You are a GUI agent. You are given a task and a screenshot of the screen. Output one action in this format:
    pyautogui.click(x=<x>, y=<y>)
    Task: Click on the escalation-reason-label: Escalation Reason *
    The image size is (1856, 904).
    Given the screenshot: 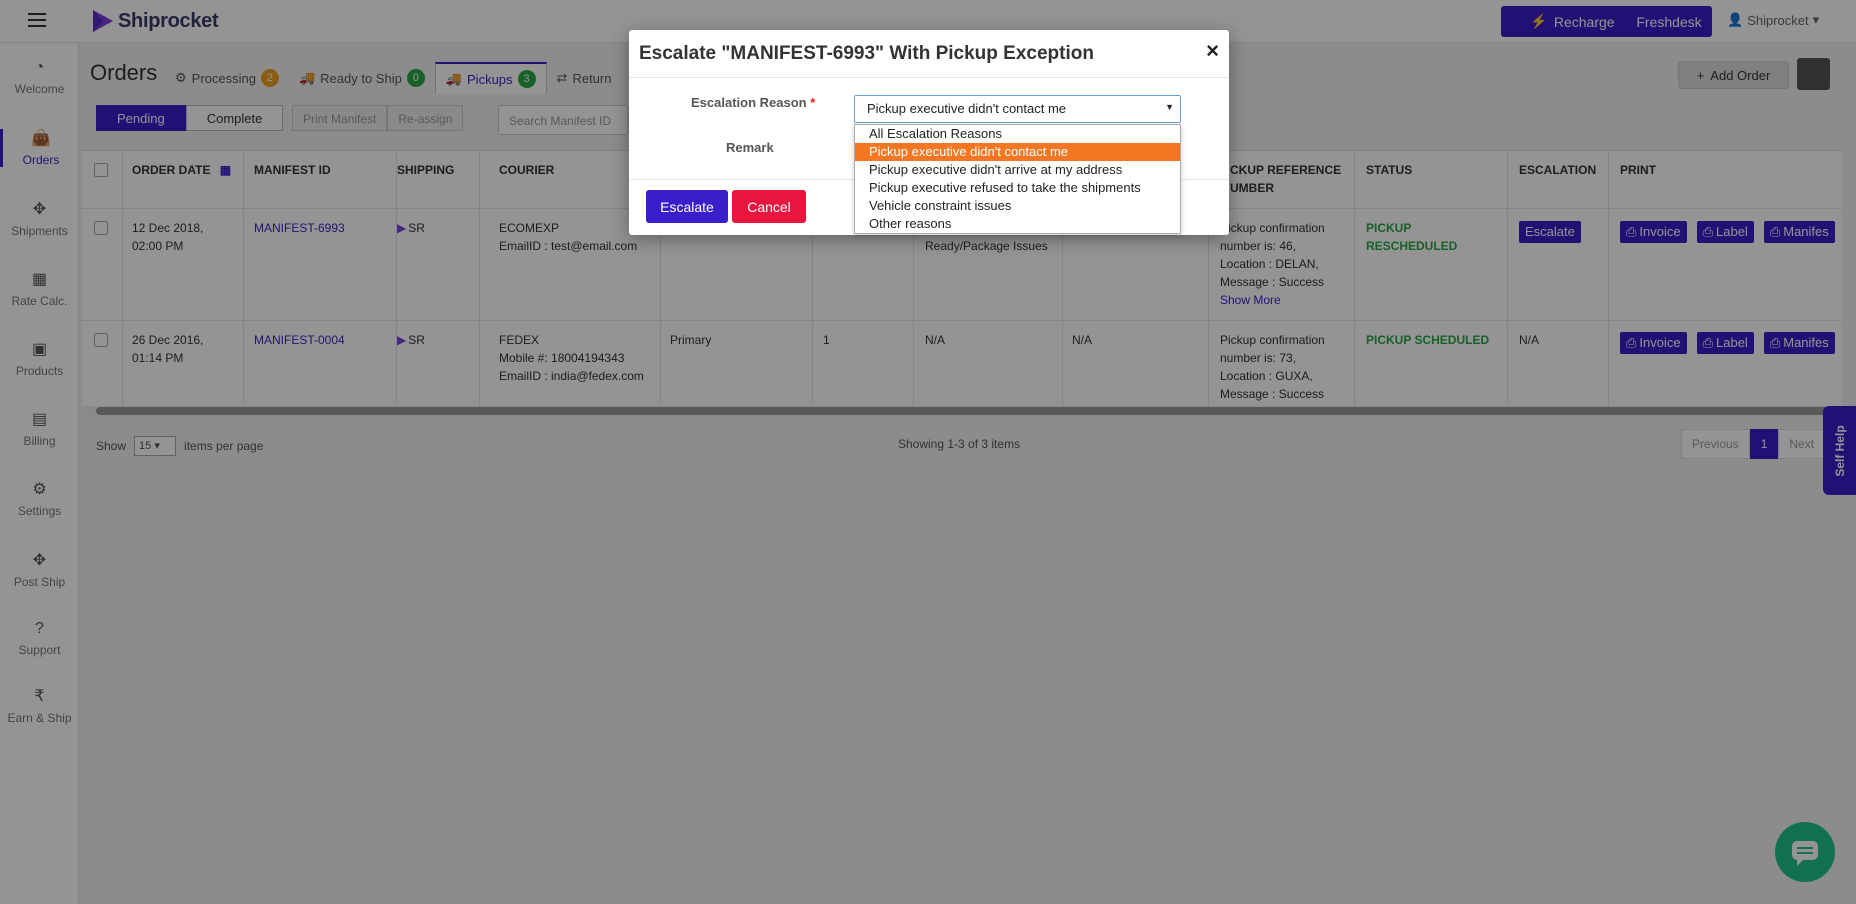 What is the action you would take?
    pyautogui.click(x=753, y=102)
    